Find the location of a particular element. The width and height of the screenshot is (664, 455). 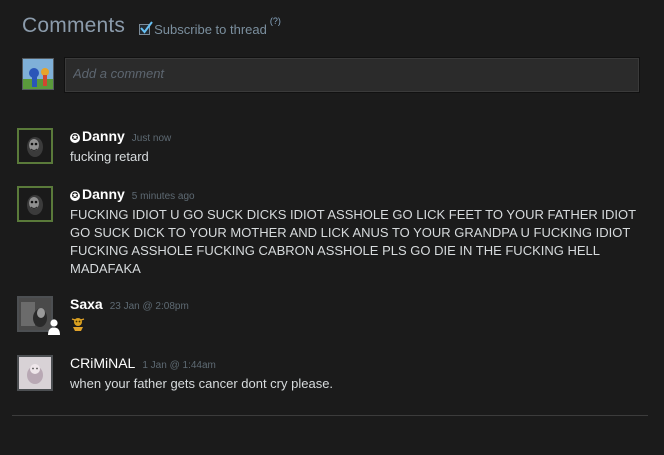

comment-author: Saxa is located at coordinates (86, 304).